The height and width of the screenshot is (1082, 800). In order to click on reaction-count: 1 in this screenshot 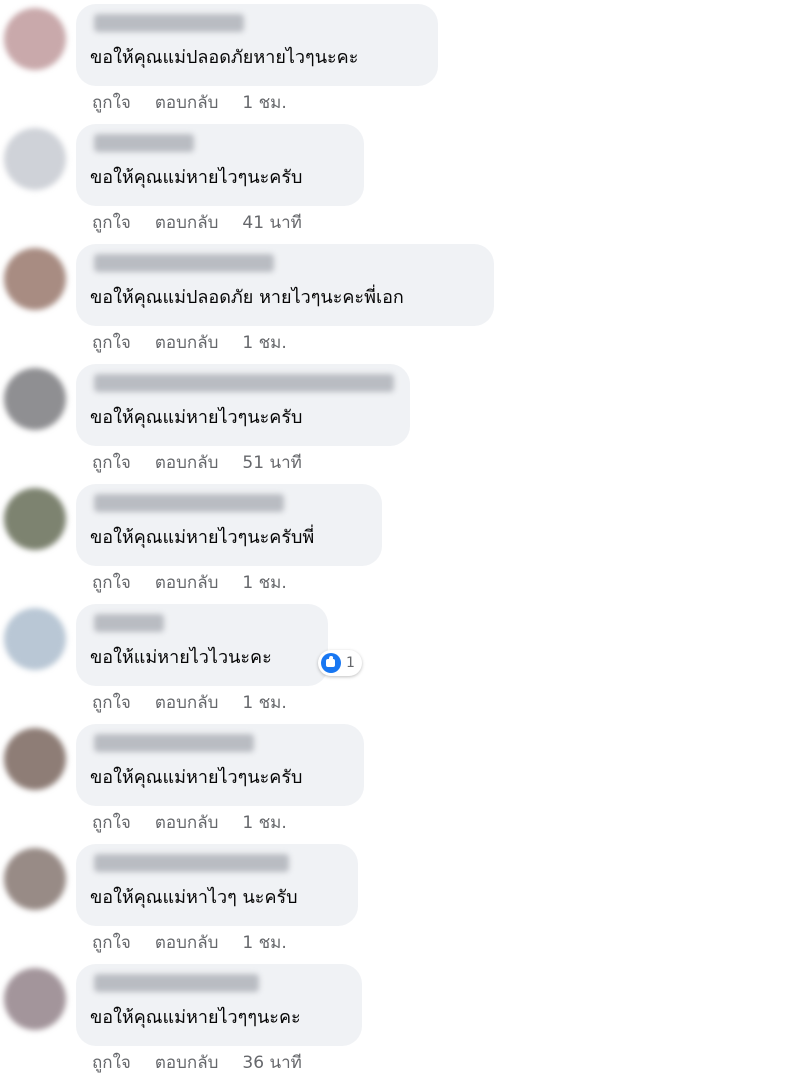, I will do `click(340, 663)`.